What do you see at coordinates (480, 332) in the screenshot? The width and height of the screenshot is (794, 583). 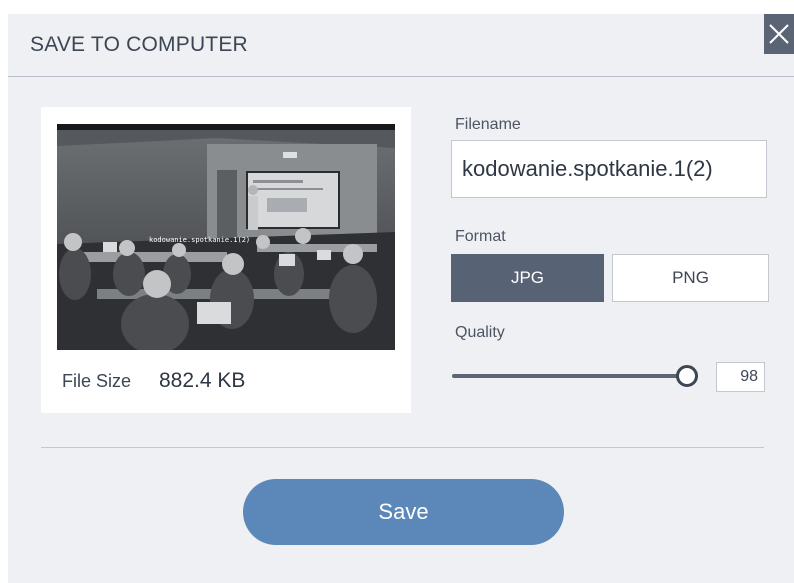 I see `quality-label: Quality` at bounding box center [480, 332].